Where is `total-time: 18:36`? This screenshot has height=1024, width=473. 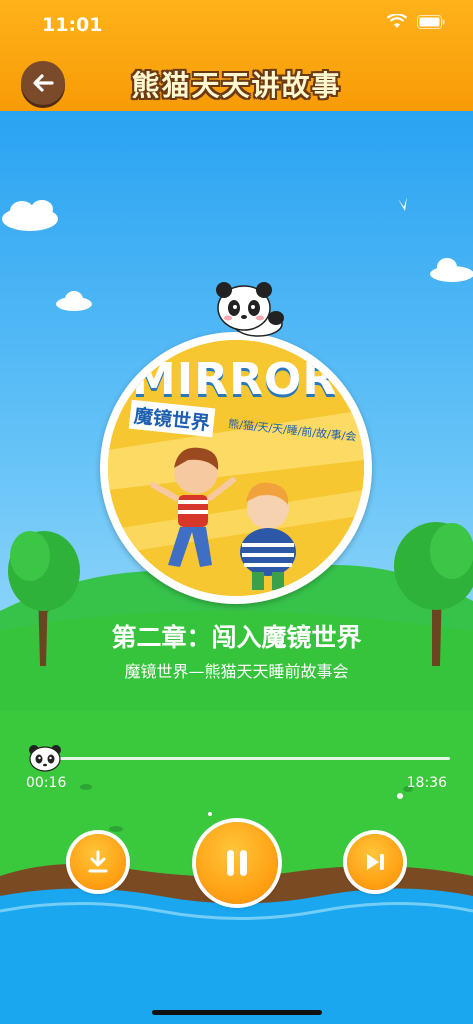
total-time: 18:36 is located at coordinates (426, 783).